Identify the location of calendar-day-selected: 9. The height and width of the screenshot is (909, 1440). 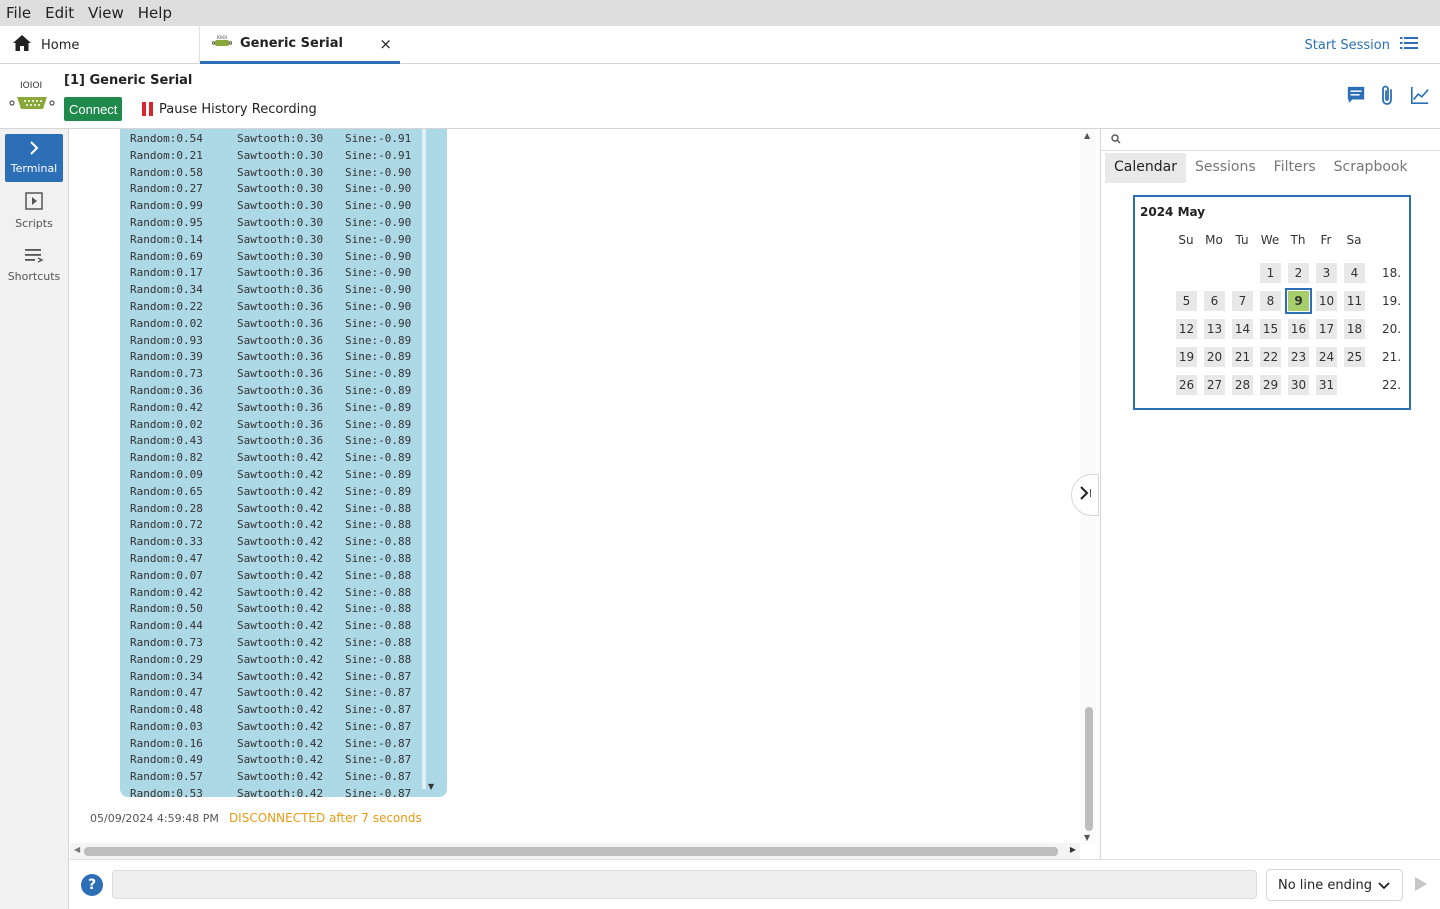
(1298, 301).